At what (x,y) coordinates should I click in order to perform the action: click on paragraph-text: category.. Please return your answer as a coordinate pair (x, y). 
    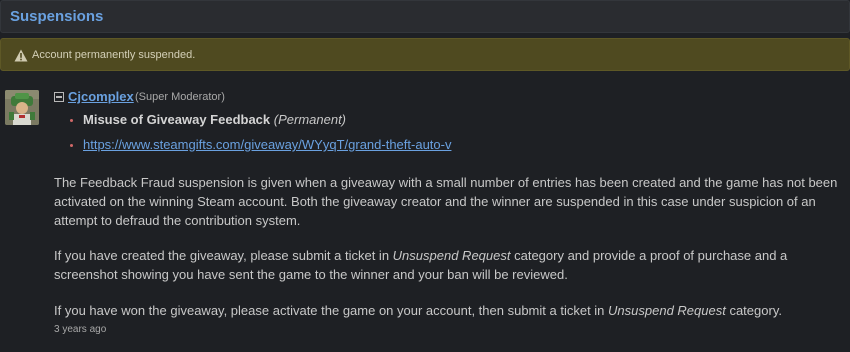
    Looking at the image, I should click on (753, 310).